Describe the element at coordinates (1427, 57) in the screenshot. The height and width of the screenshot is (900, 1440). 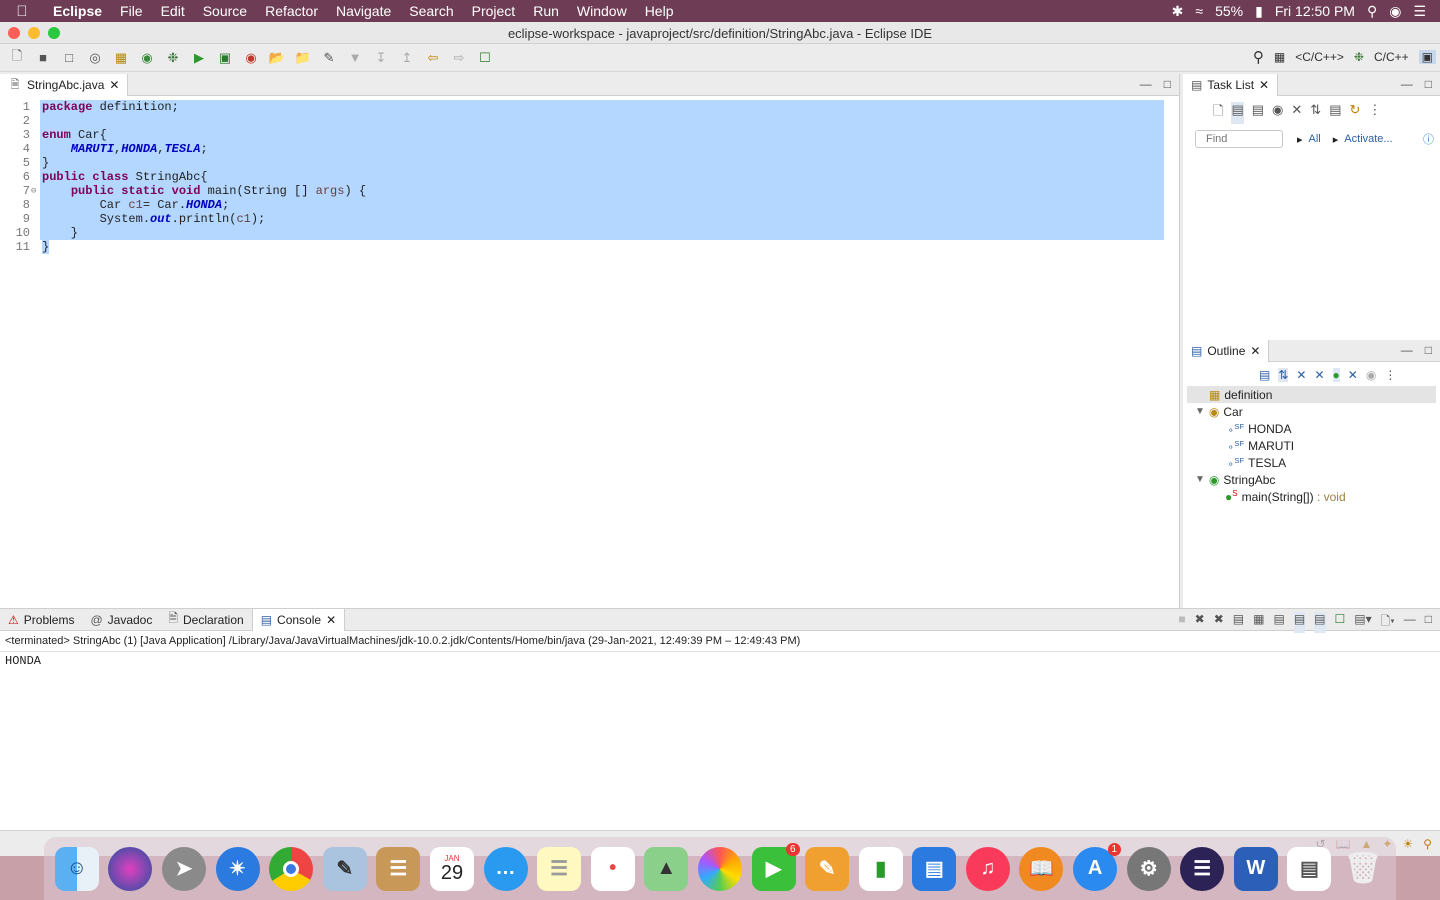
I see `perspective-java-icon: ▣` at that location.